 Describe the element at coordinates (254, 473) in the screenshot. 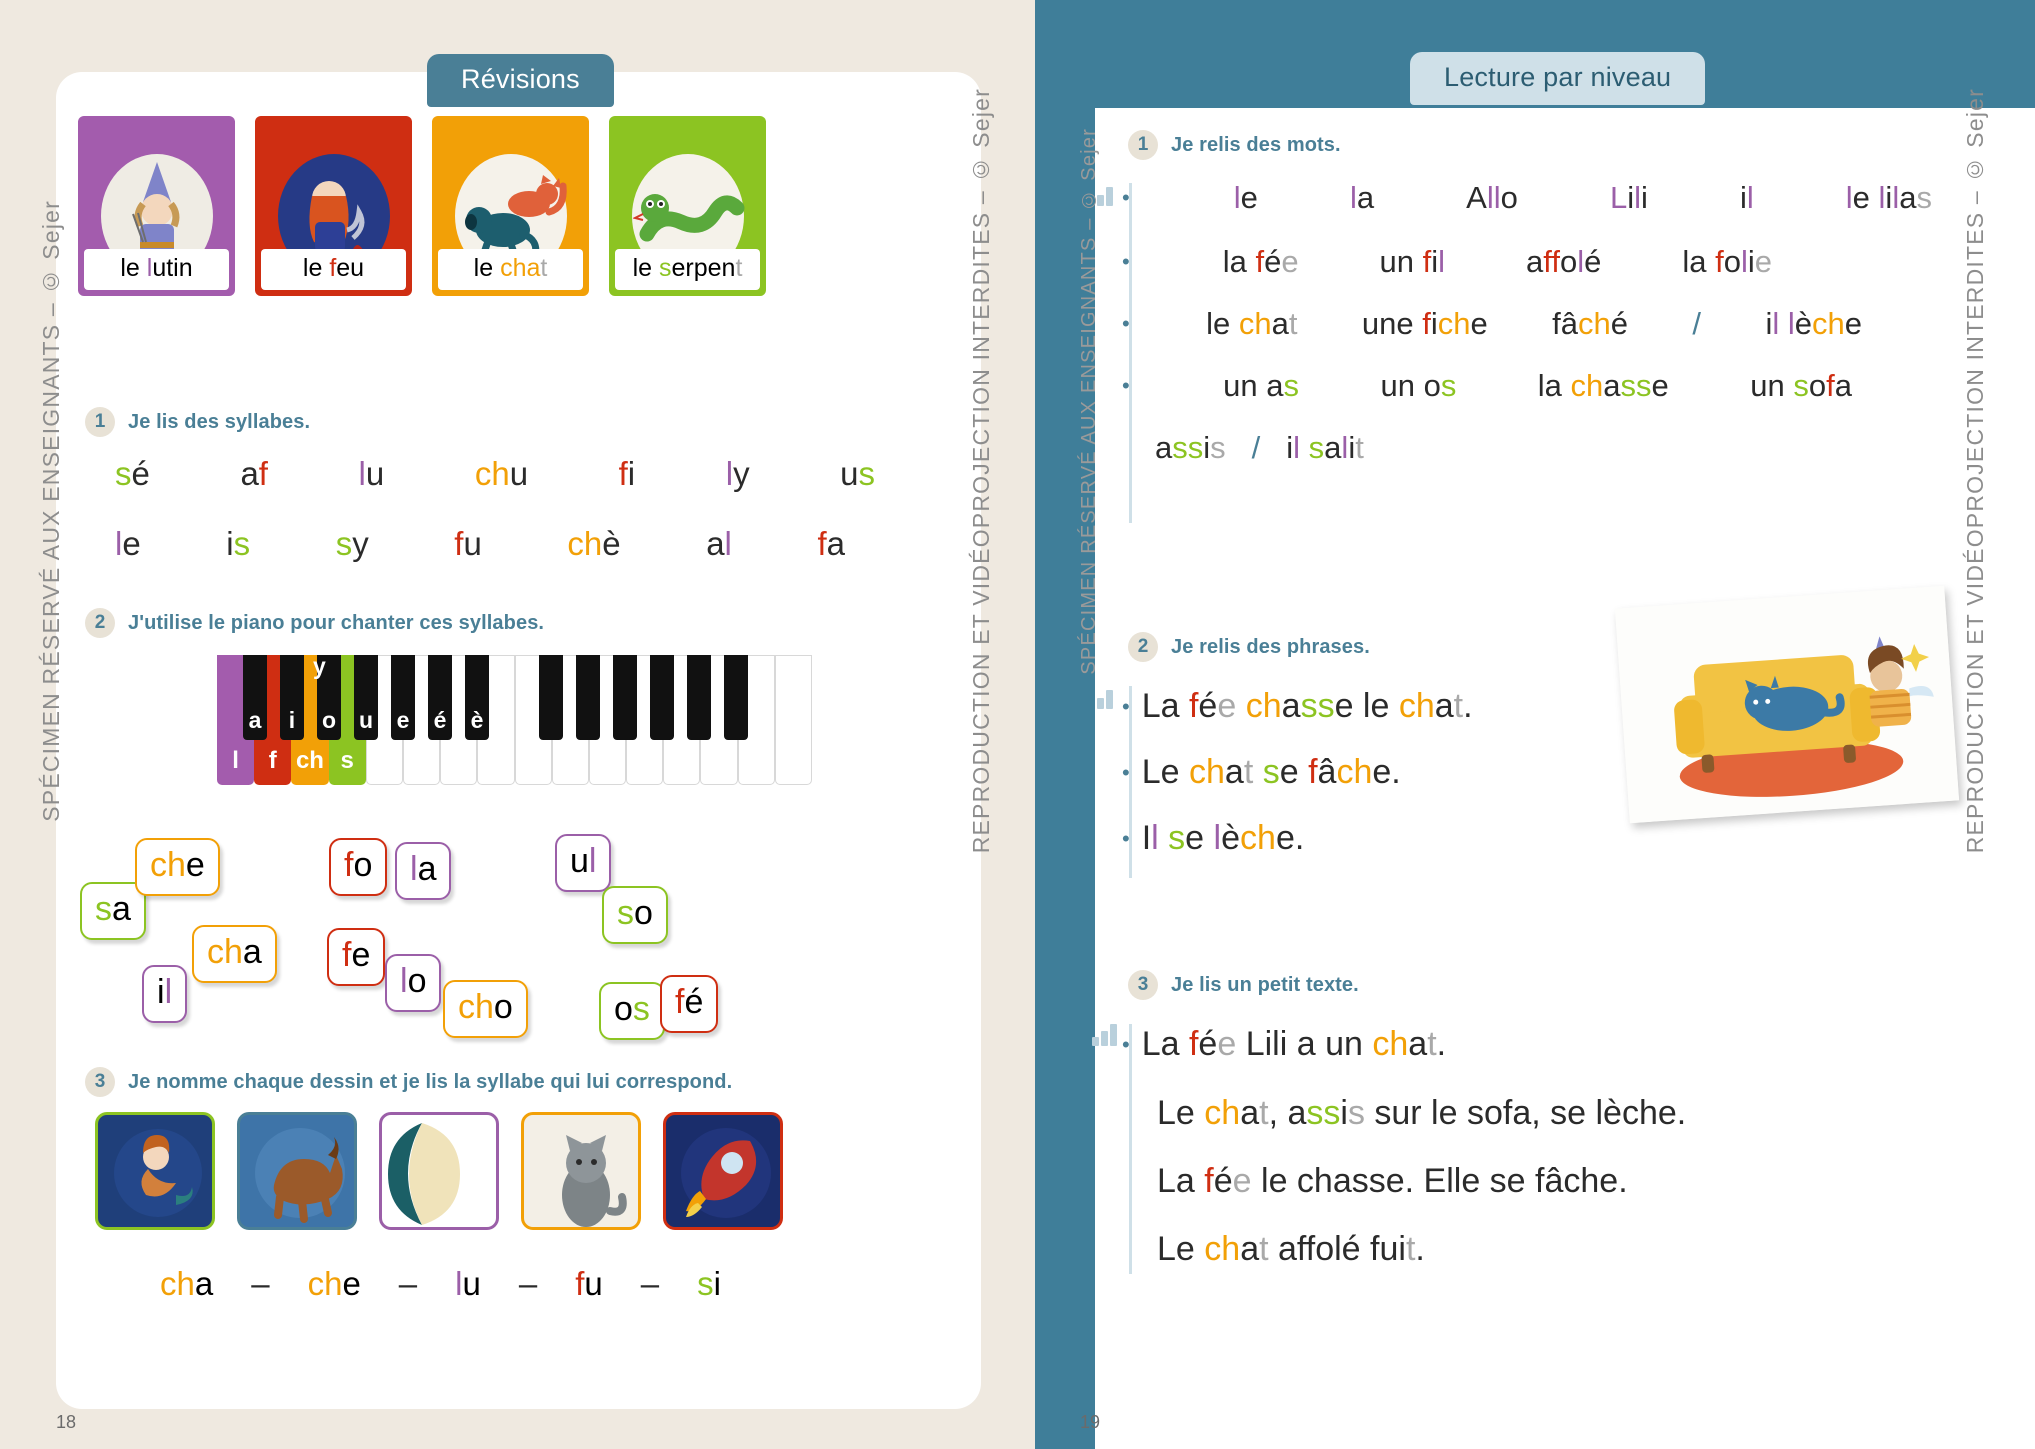

I see `syllable-cell: af` at that location.